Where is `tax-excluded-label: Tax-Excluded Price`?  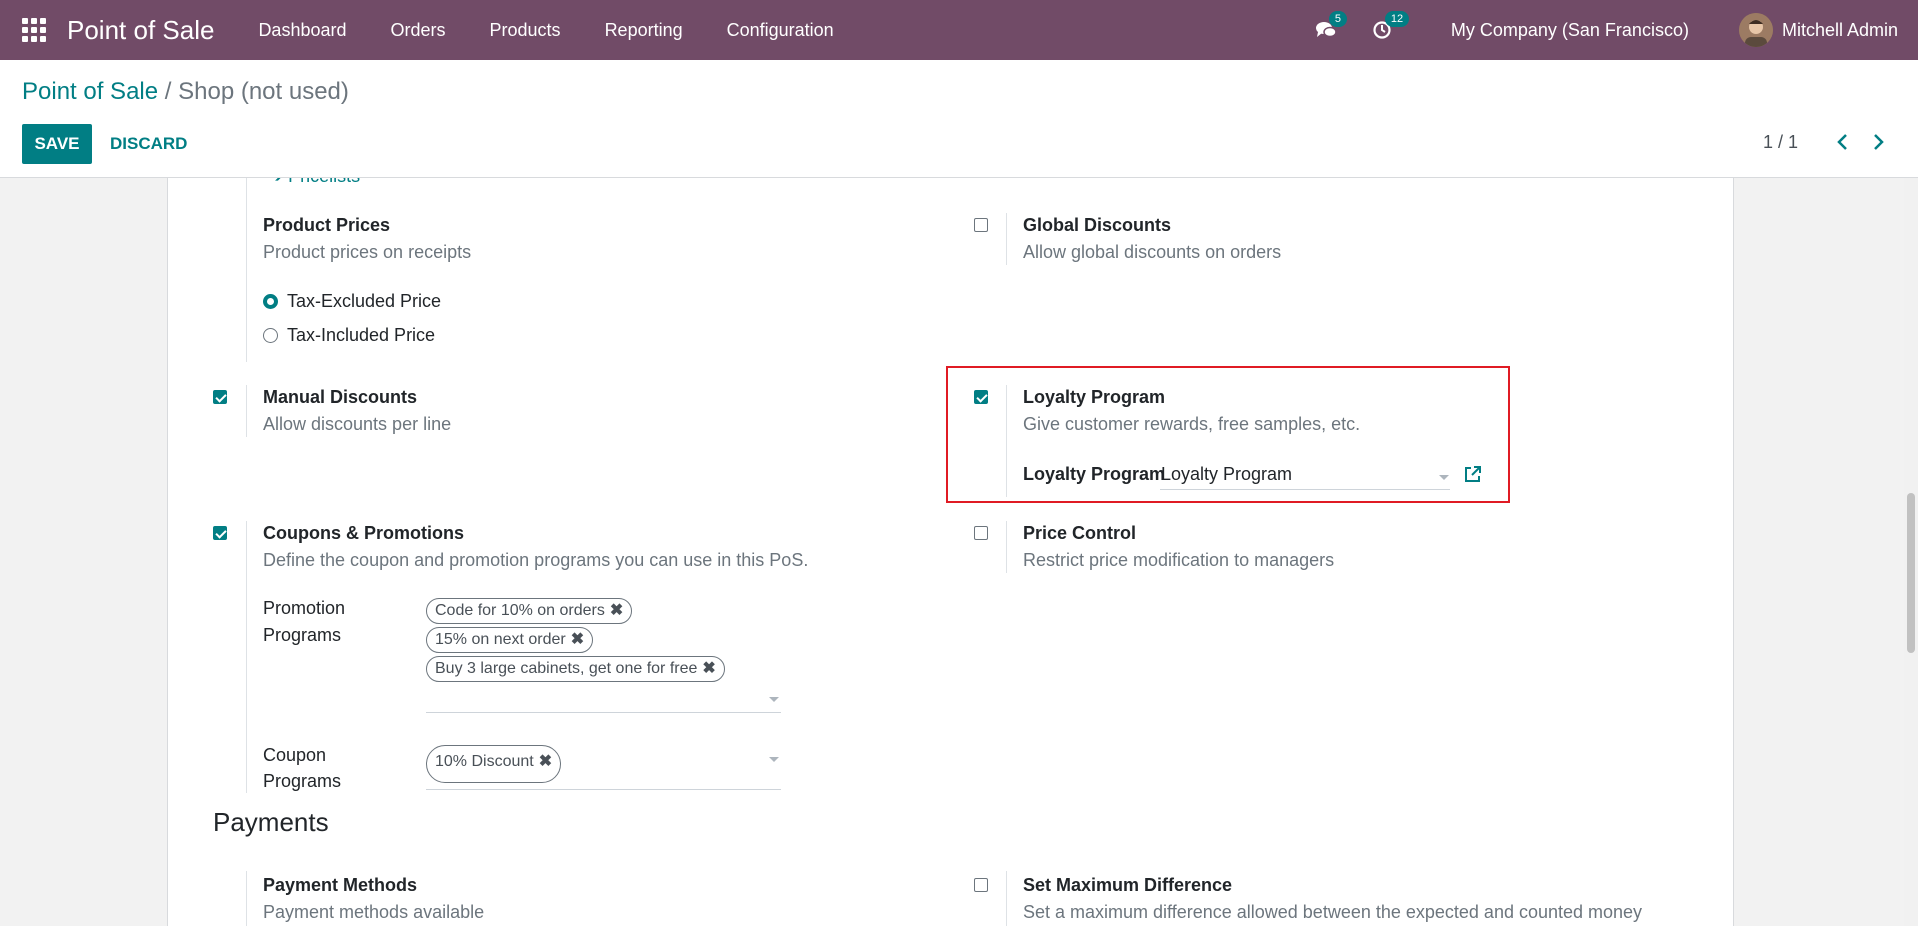
tax-excluded-label: Tax-Excluded Price is located at coordinates (364, 301).